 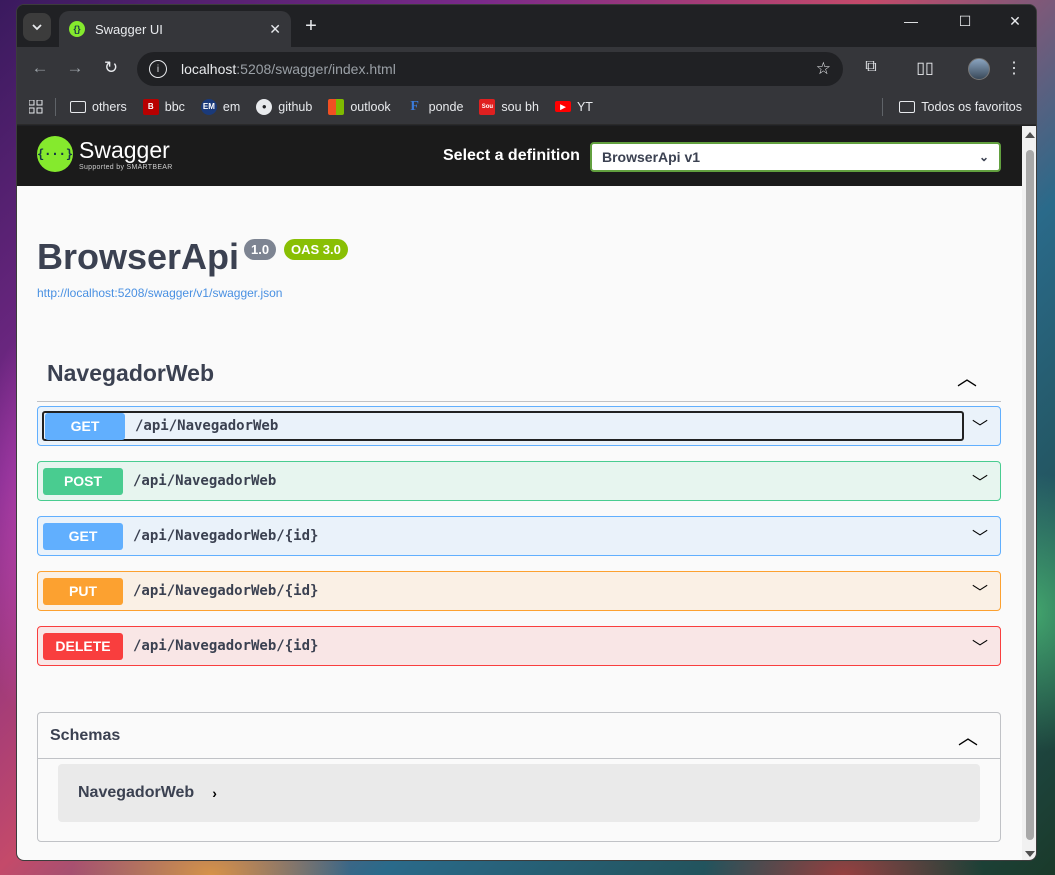 I want to click on operation-post: POST /api/NavegadorWeb ﹀, so click(x=519, y=481).